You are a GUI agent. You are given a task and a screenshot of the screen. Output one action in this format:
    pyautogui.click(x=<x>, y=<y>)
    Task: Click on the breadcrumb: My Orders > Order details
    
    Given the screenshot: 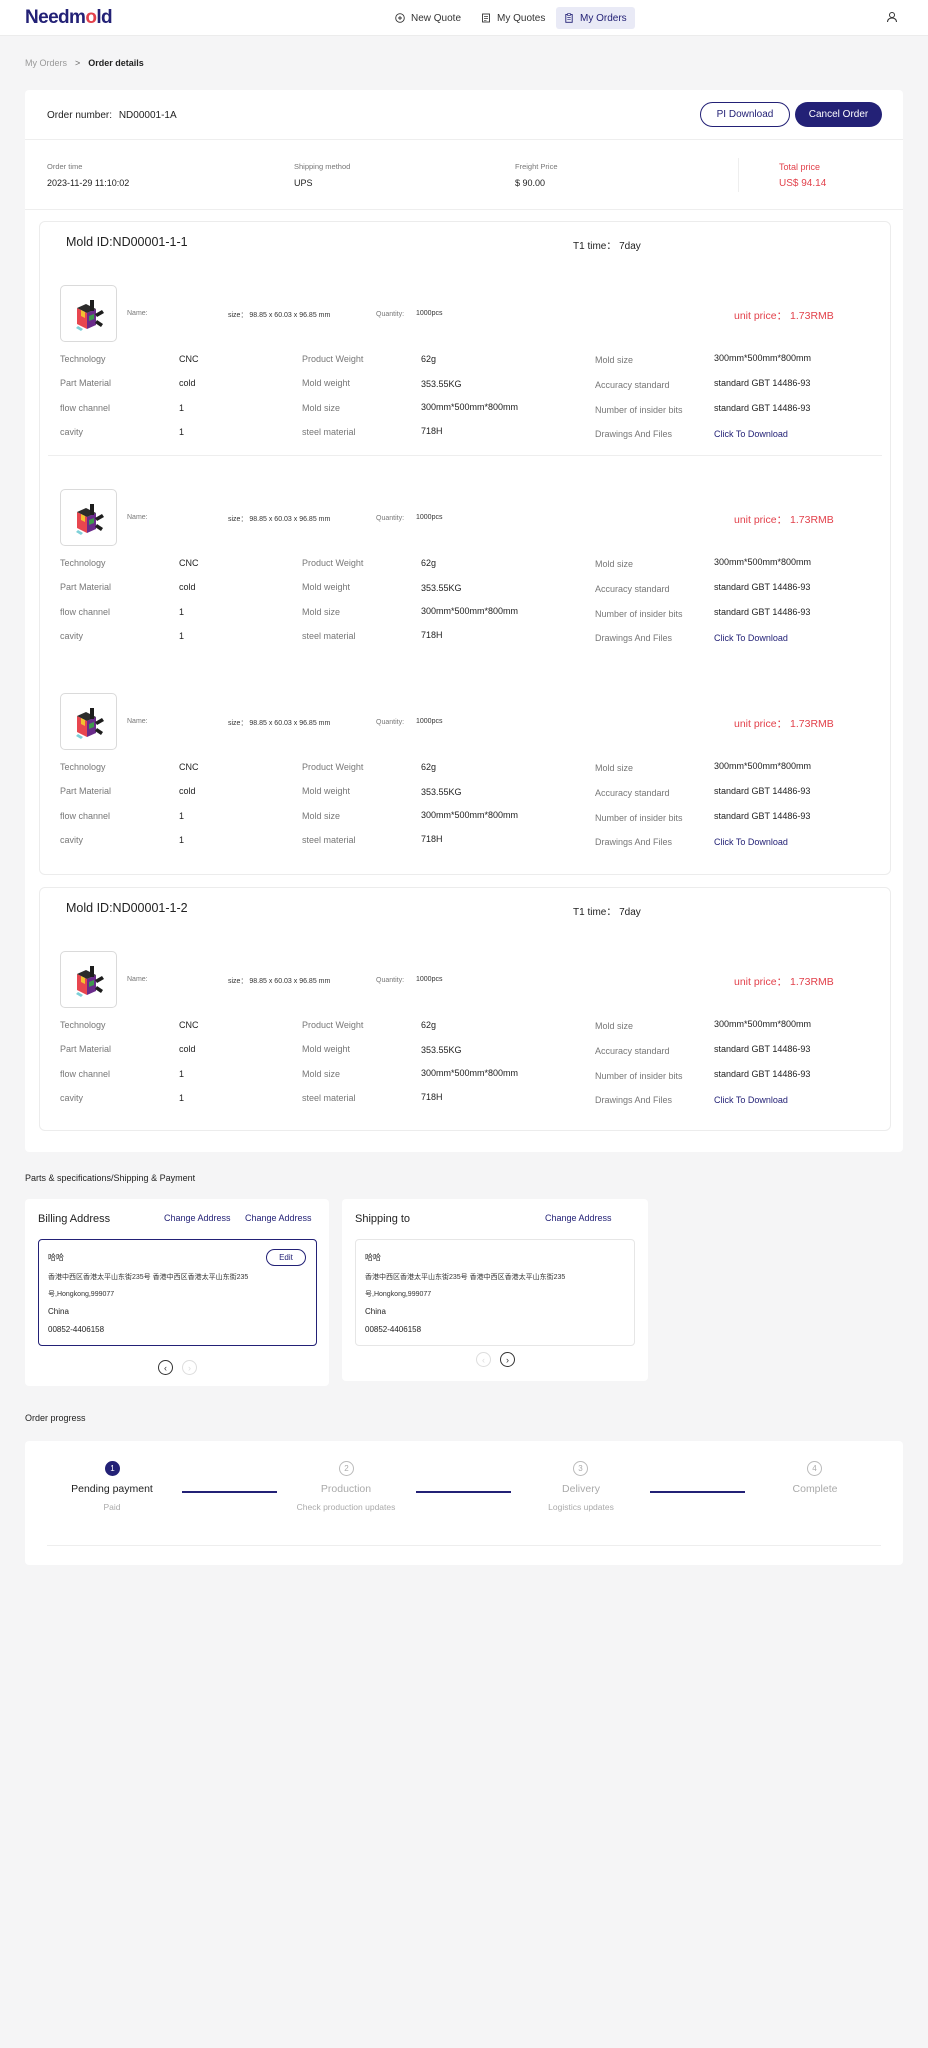 What is the action you would take?
    pyautogui.click(x=84, y=63)
    